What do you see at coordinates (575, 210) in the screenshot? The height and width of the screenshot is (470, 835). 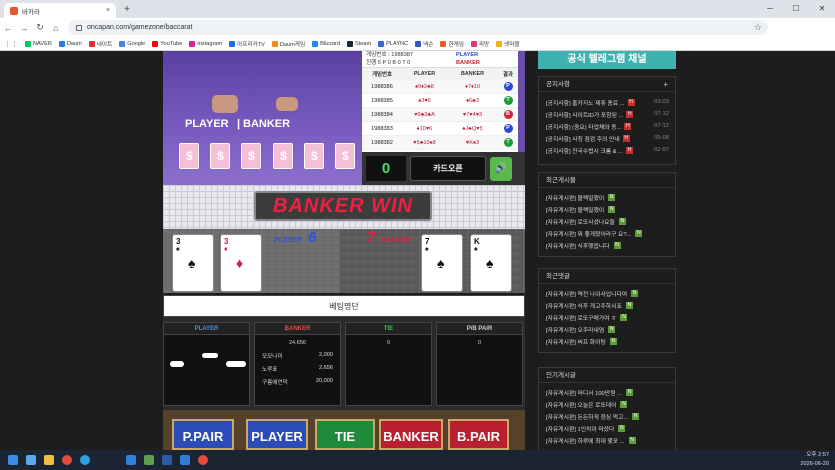 I see `recent-post-text: [자유게시판] 블랙밀했이` at bounding box center [575, 210].